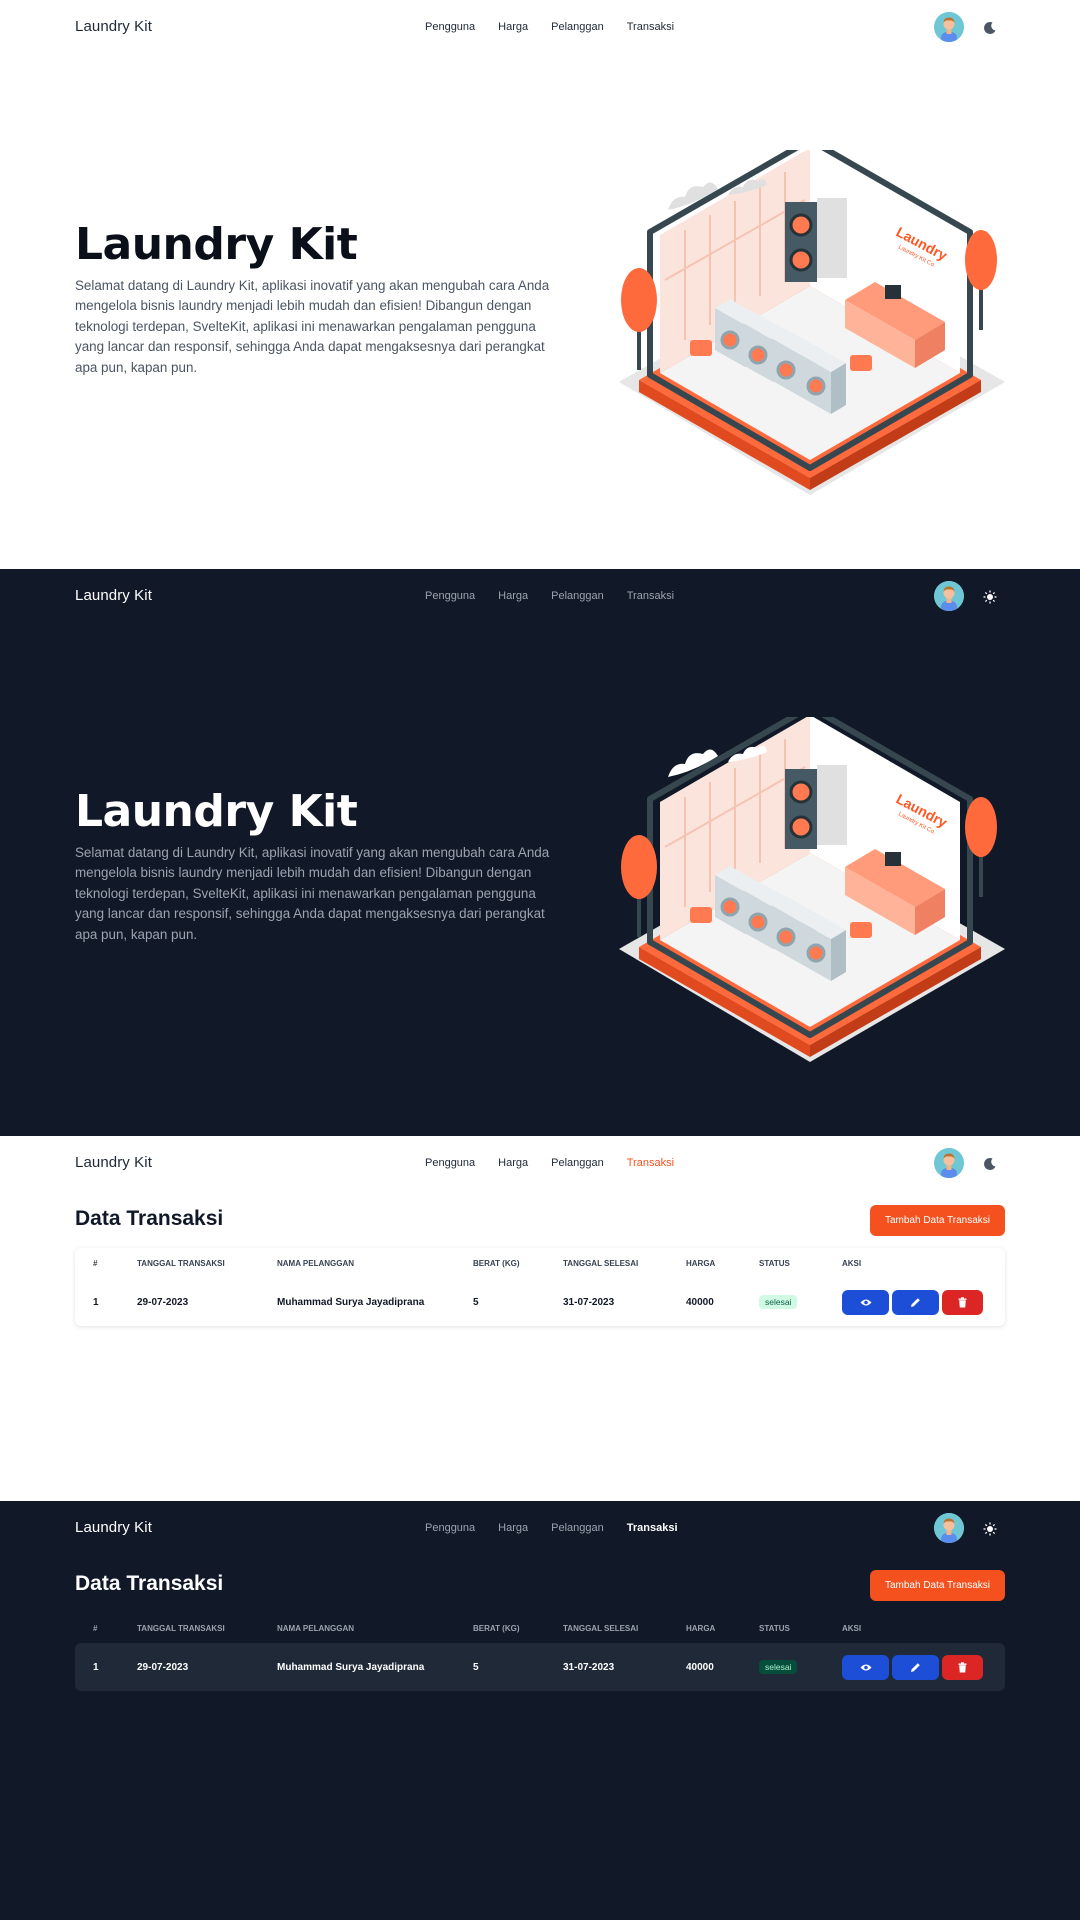 The height and width of the screenshot is (1920, 1080). I want to click on column-header: Harga, so click(701, 1628).